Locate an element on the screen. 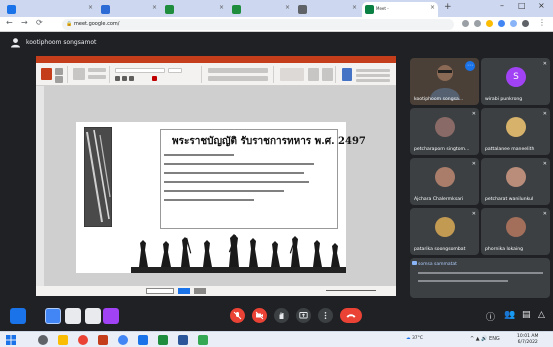  clock: 10:01 AM 6/7/2022 is located at coordinates (527, 340).